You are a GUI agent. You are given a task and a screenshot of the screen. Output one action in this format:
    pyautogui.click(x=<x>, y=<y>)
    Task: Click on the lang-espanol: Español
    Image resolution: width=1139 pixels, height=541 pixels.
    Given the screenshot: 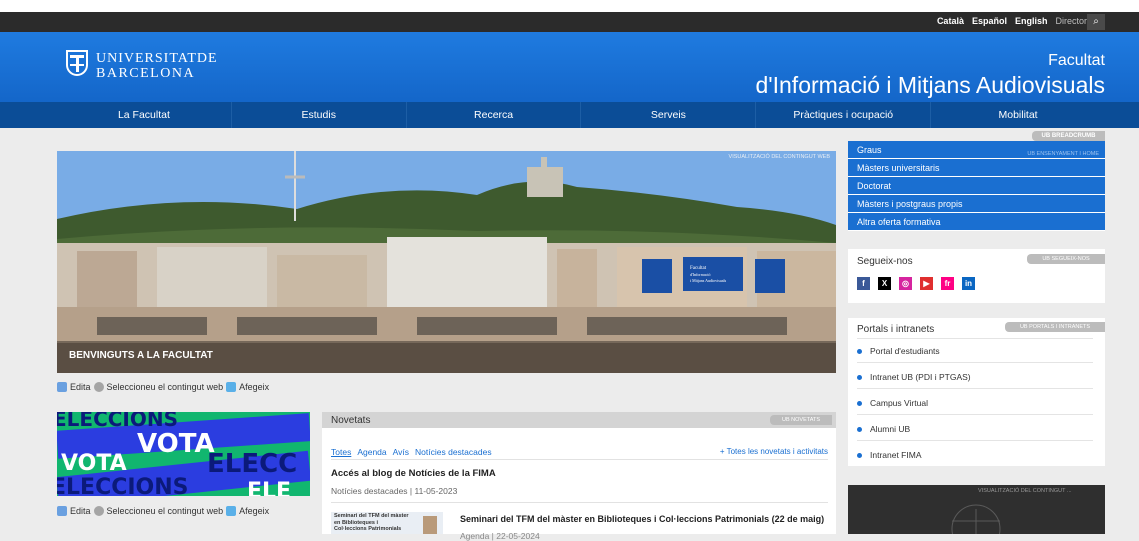 What is the action you would take?
    pyautogui.click(x=989, y=21)
    